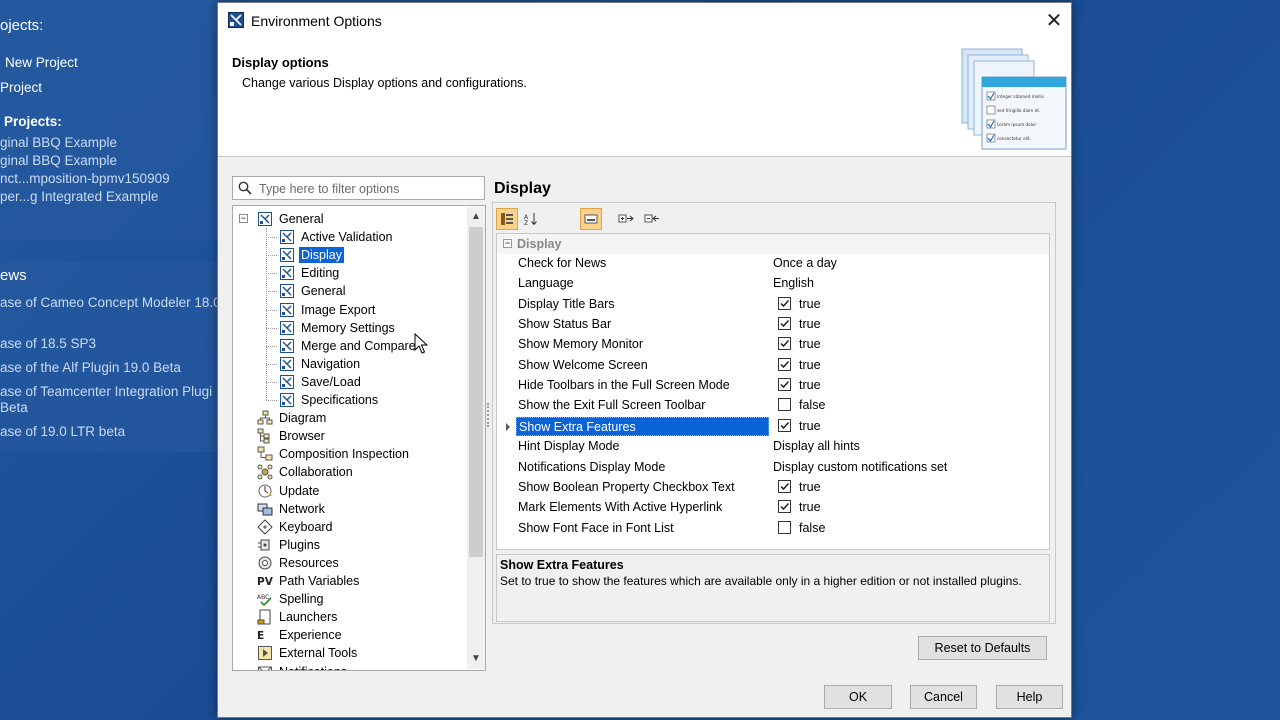  I want to click on new-project-link: New Project, so click(41, 62).